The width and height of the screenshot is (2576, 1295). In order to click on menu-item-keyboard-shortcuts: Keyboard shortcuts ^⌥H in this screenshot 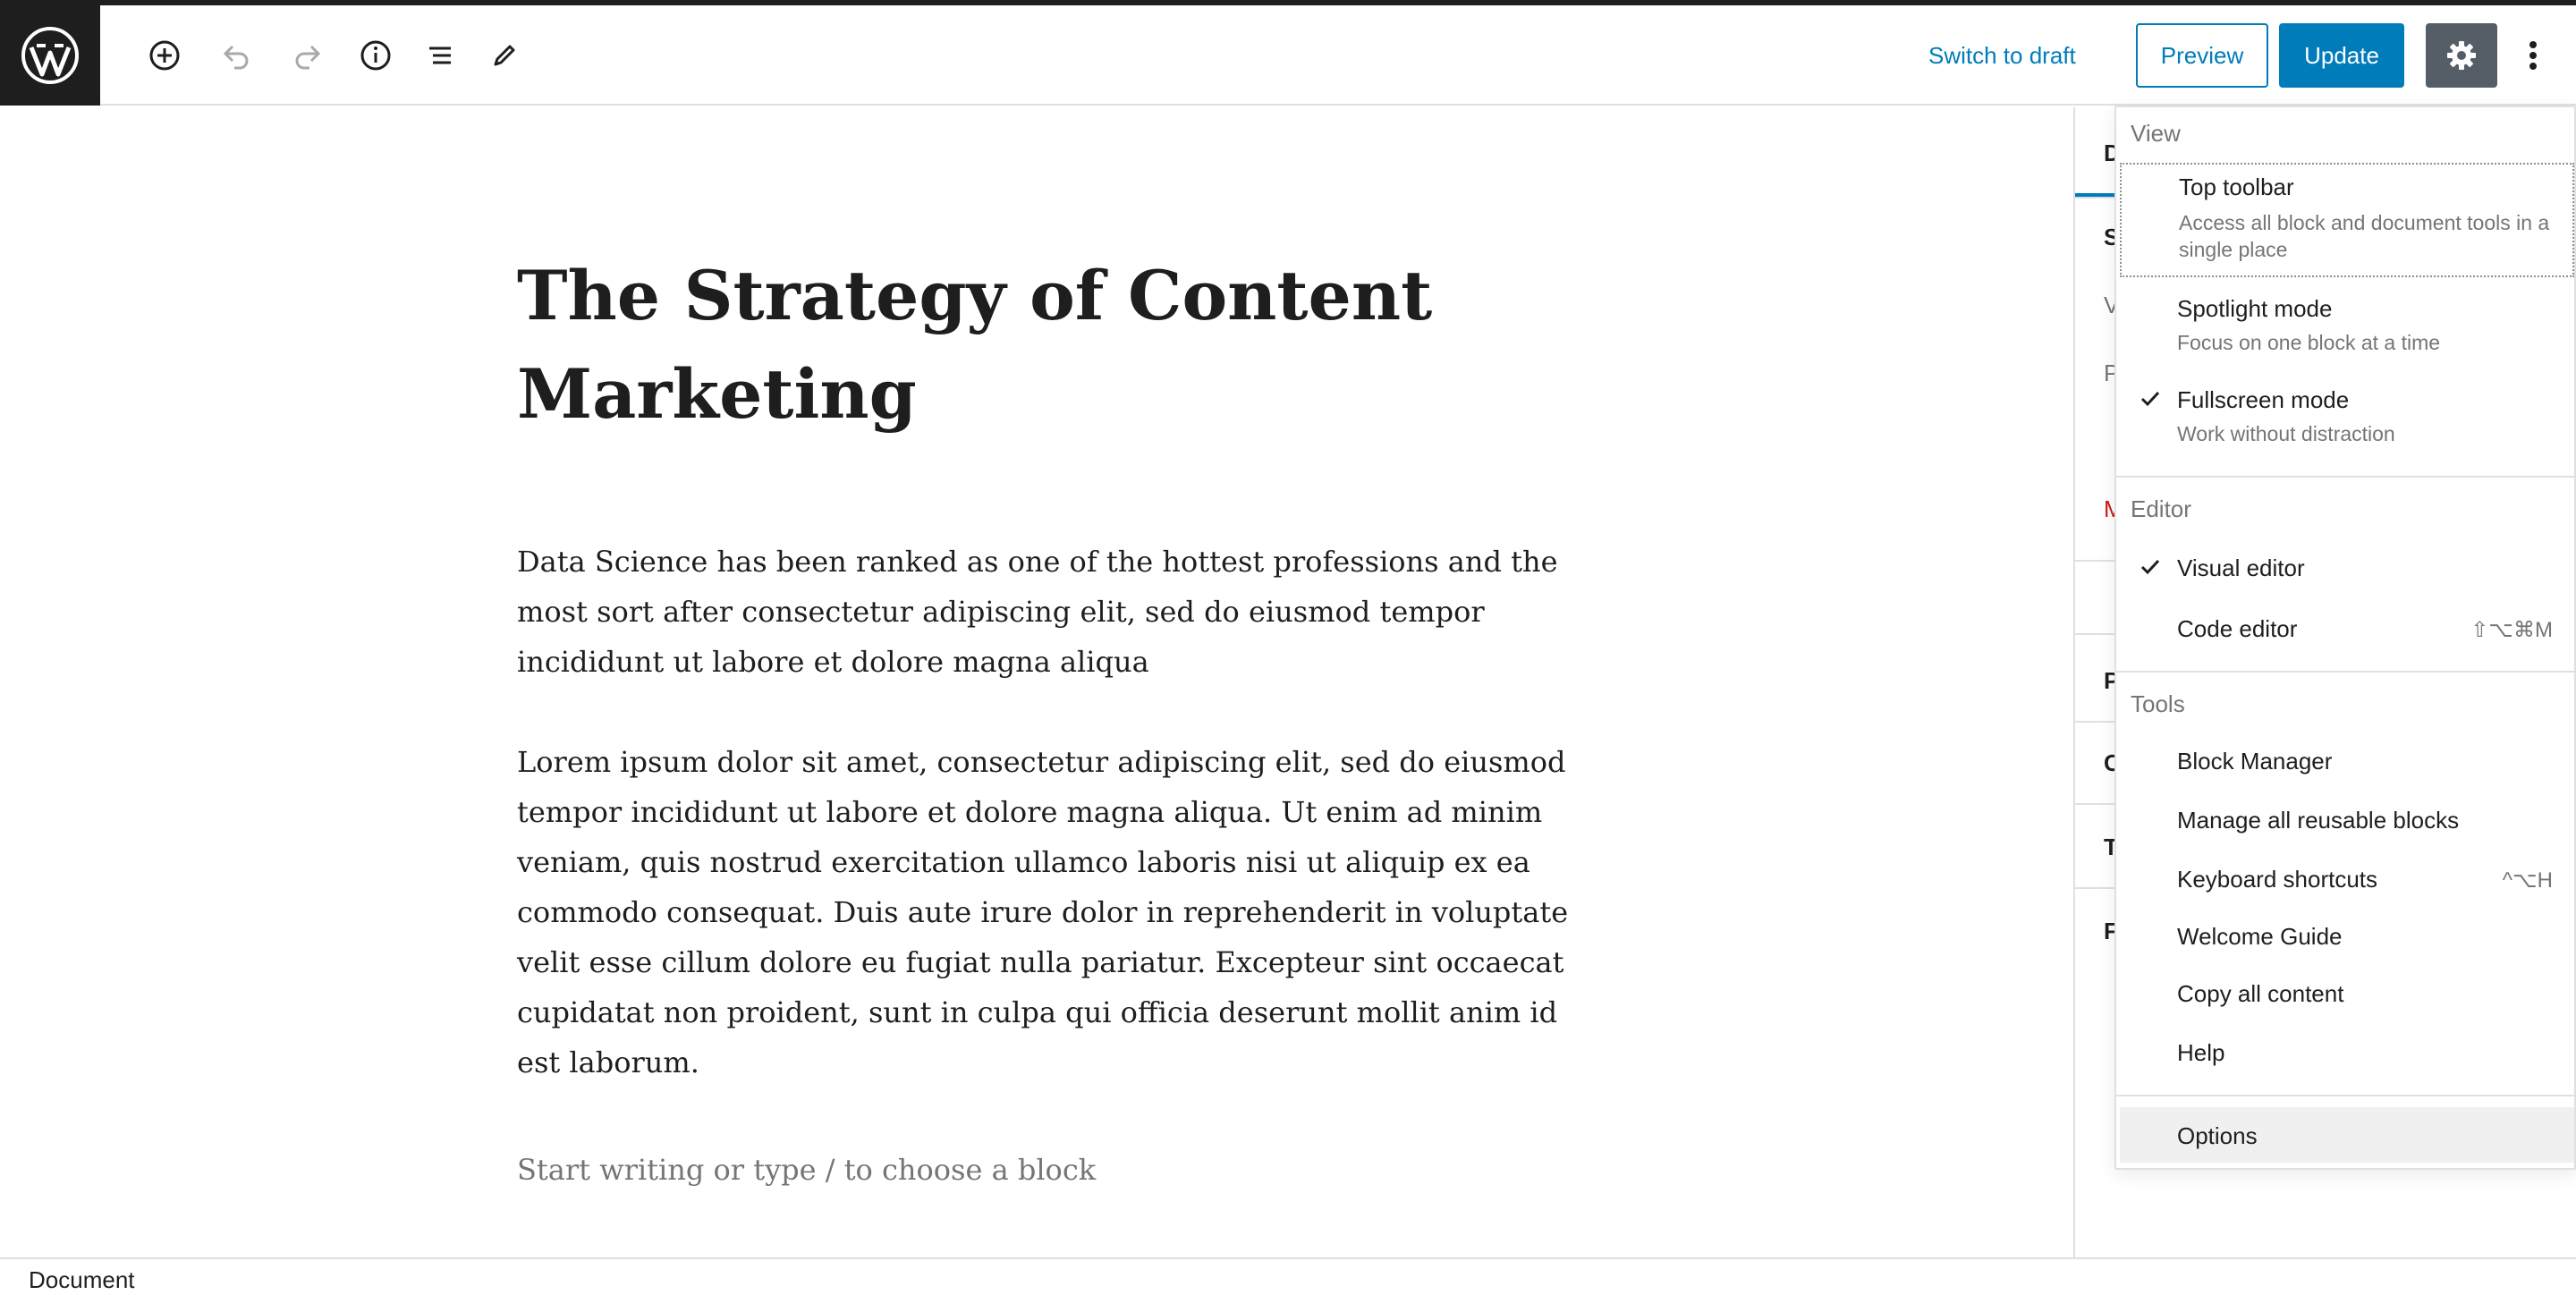, I will do `click(2347, 879)`.